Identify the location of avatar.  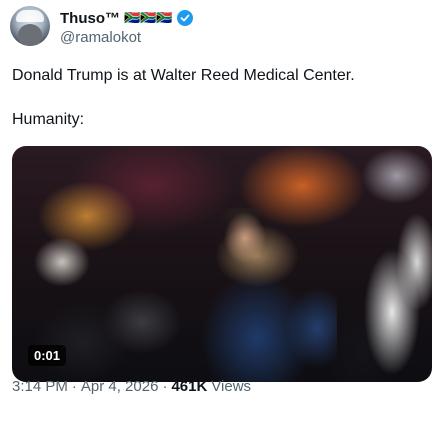
(30, 26).